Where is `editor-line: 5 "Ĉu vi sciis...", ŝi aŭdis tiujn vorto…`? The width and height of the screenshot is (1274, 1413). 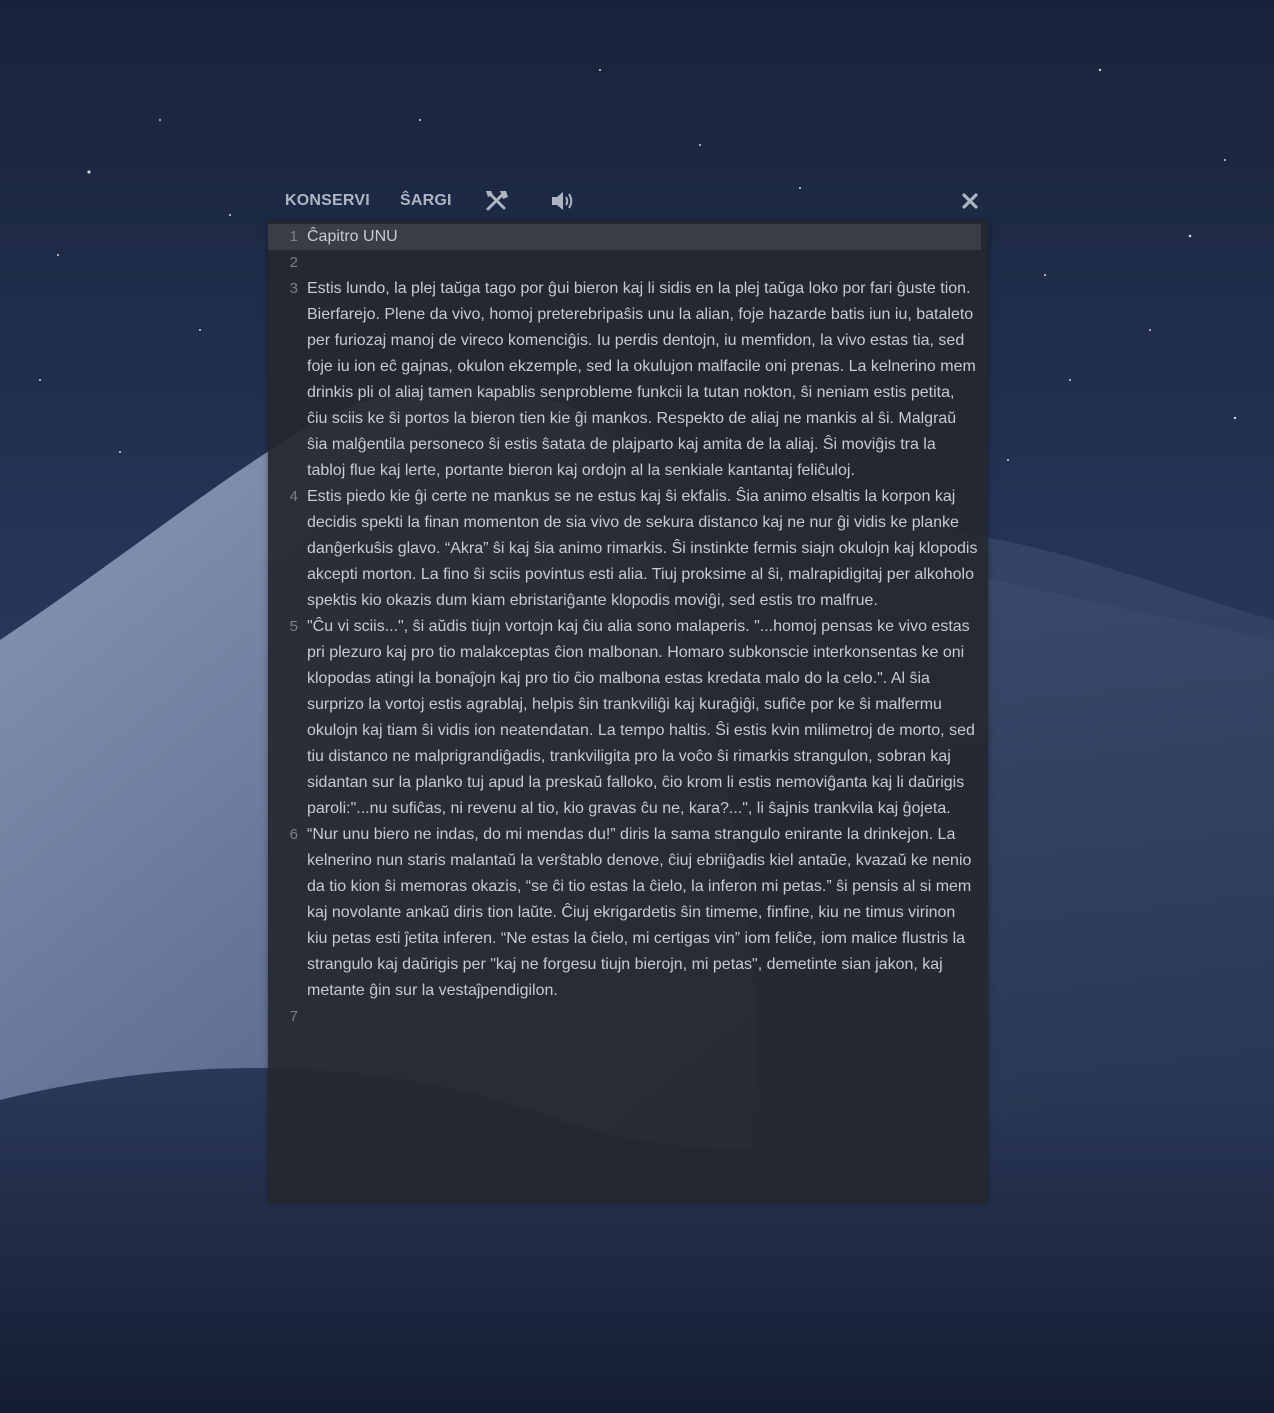 editor-line: 5 "Ĉu vi sciis...", ŝi aŭdis tiujn vorto… is located at coordinates (628, 718).